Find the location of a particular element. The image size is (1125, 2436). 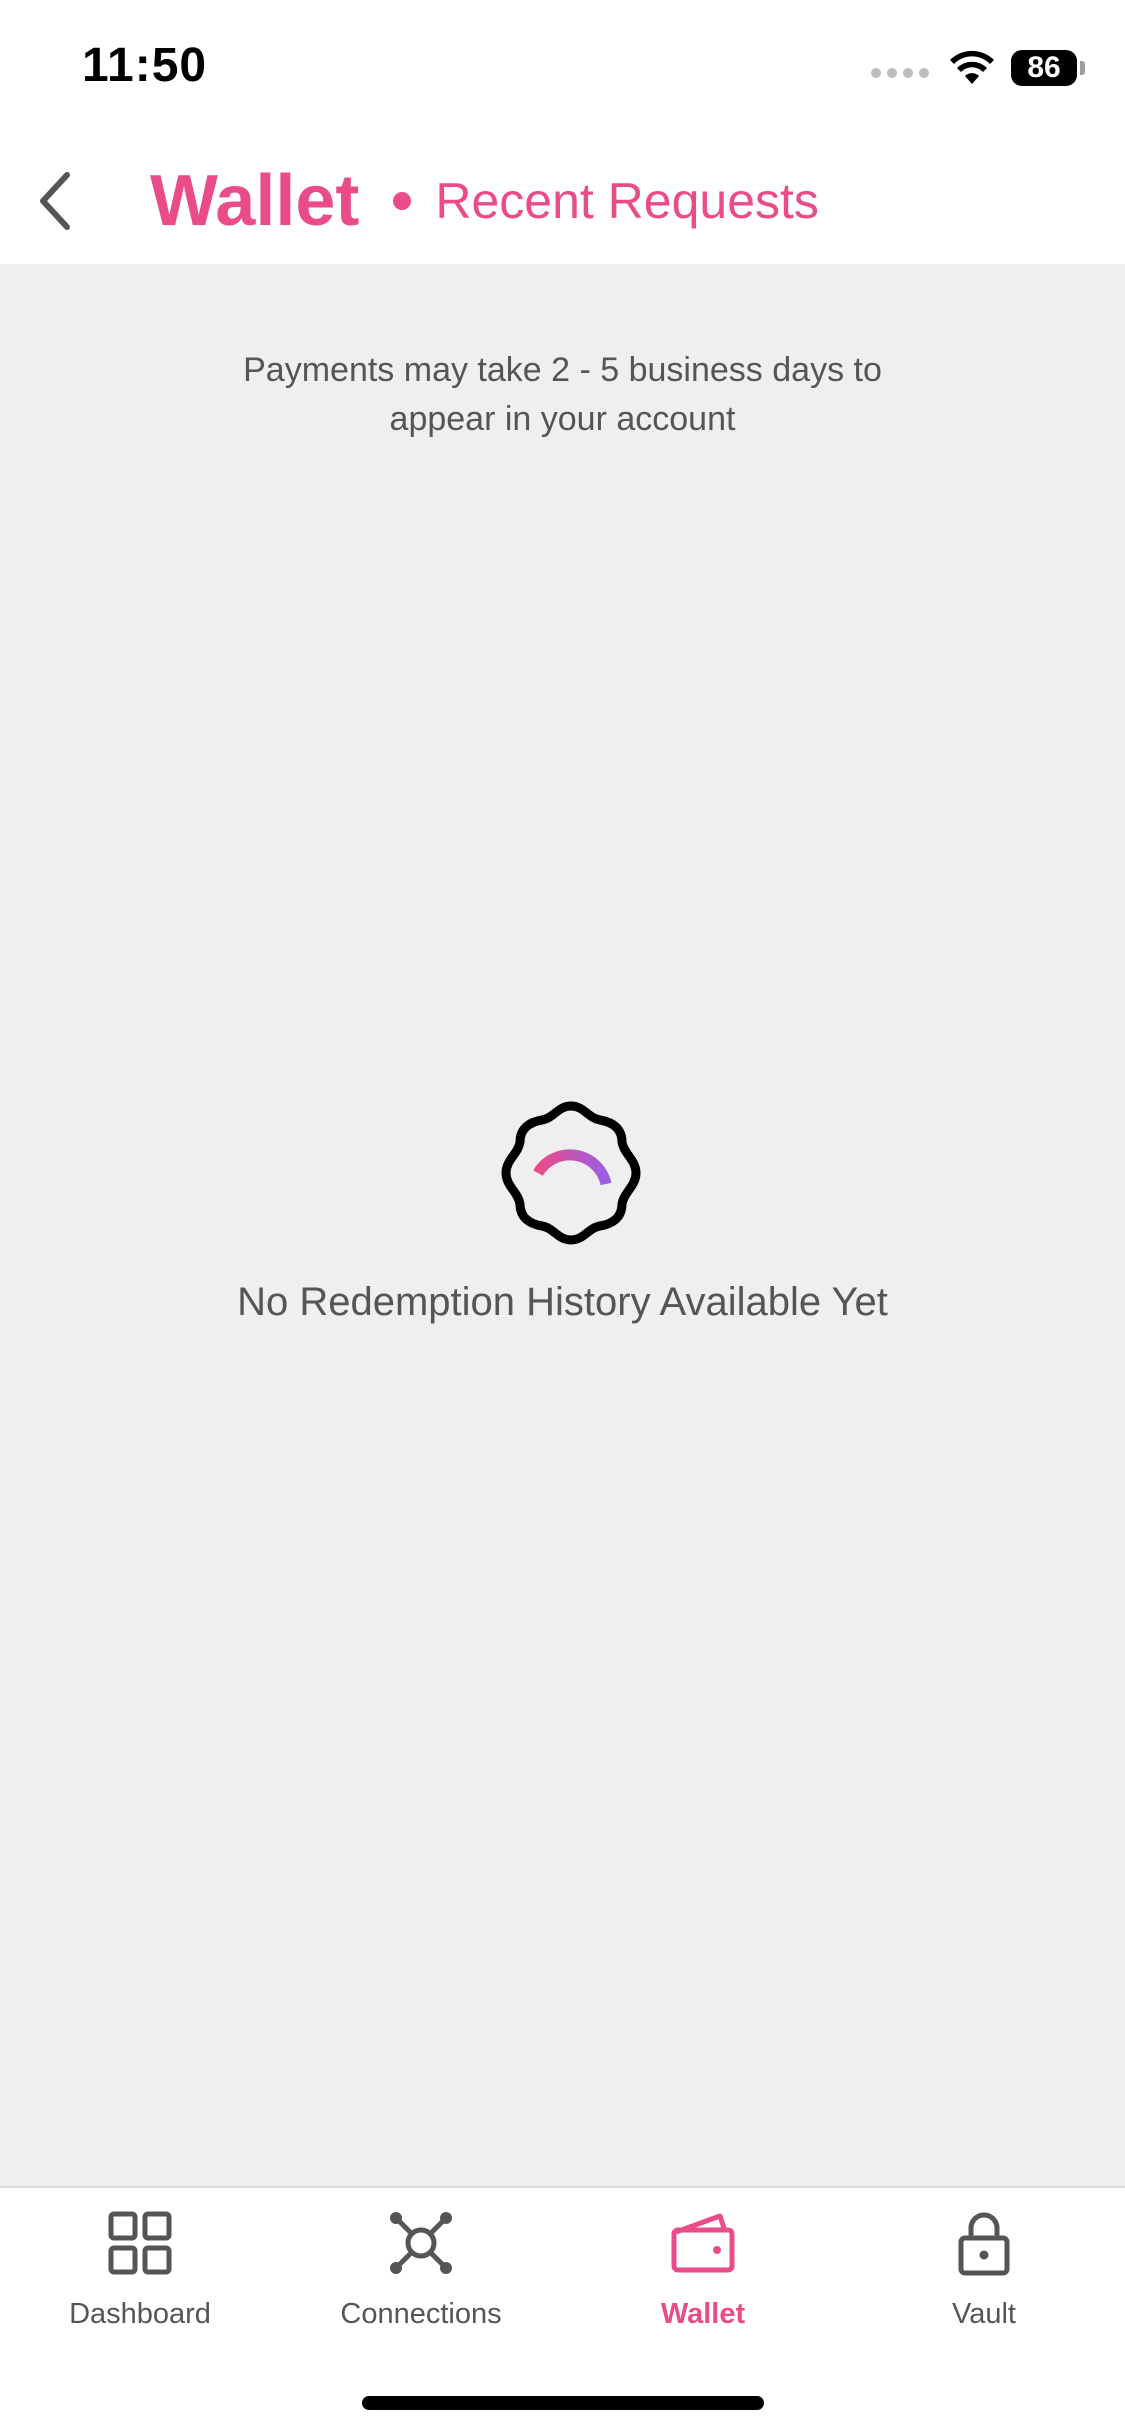

title-subtitle: Recent Requests is located at coordinates (627, 201).